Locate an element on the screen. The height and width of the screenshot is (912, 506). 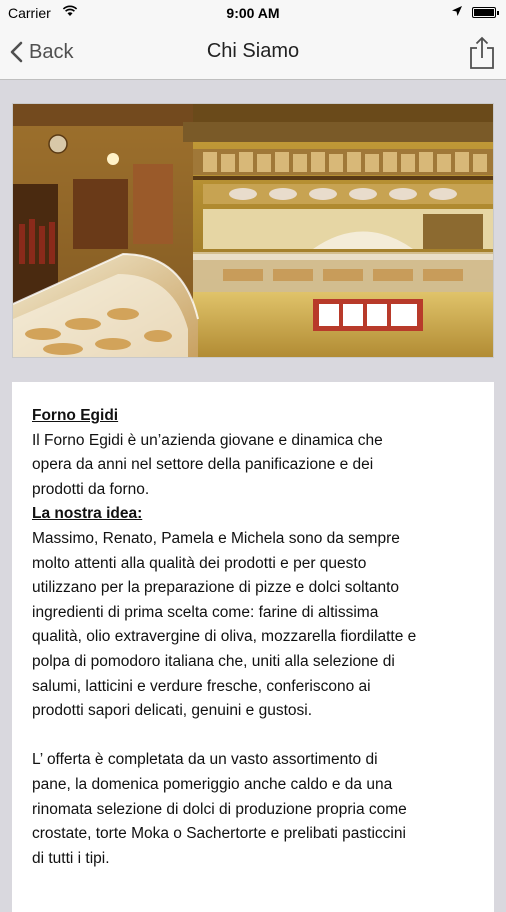
clock: 9:00 AM is located at coordinates (253, 13).